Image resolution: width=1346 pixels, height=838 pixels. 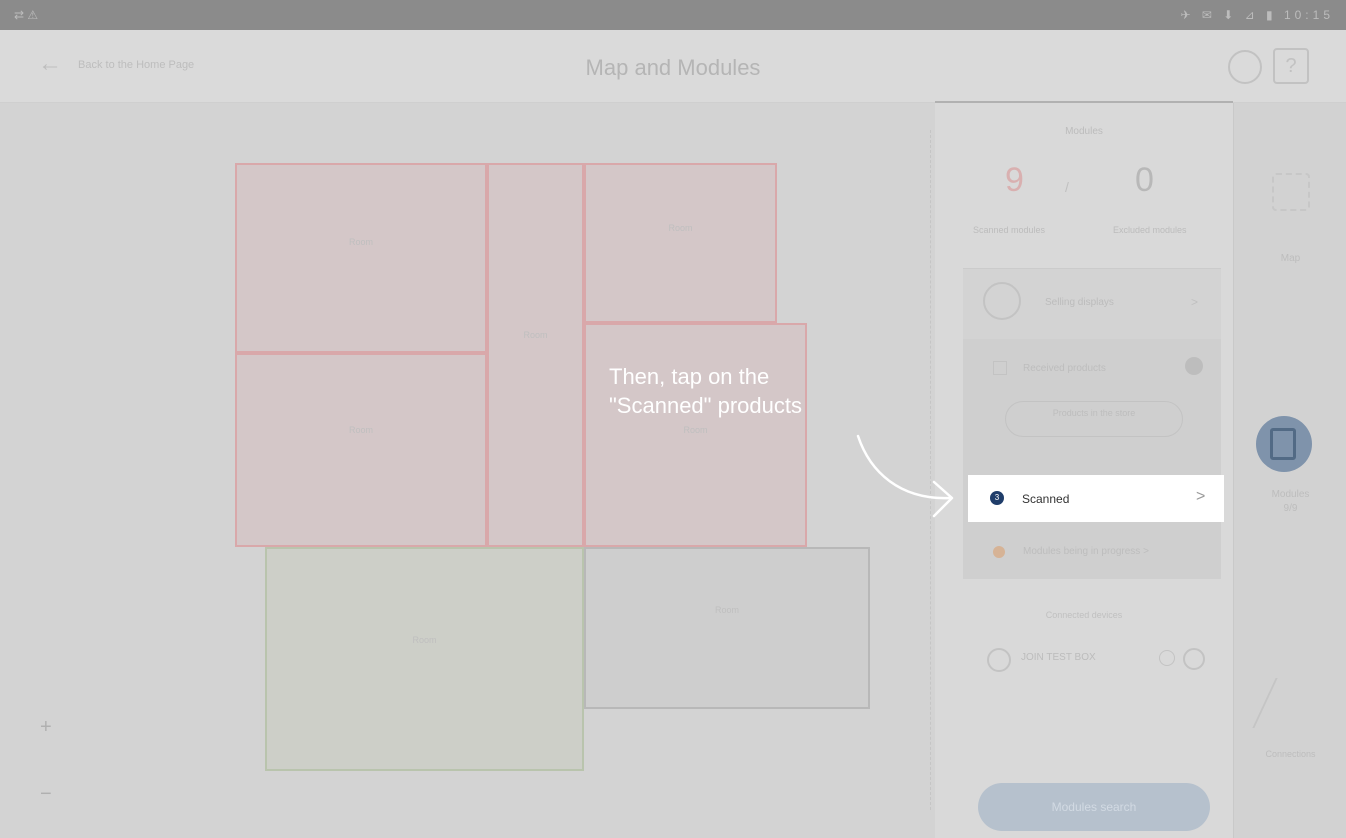 What do you see at coordinates (46, 794) in the screenshot?
I see `zoom-out-button: −` at bounding box center [46, 794].